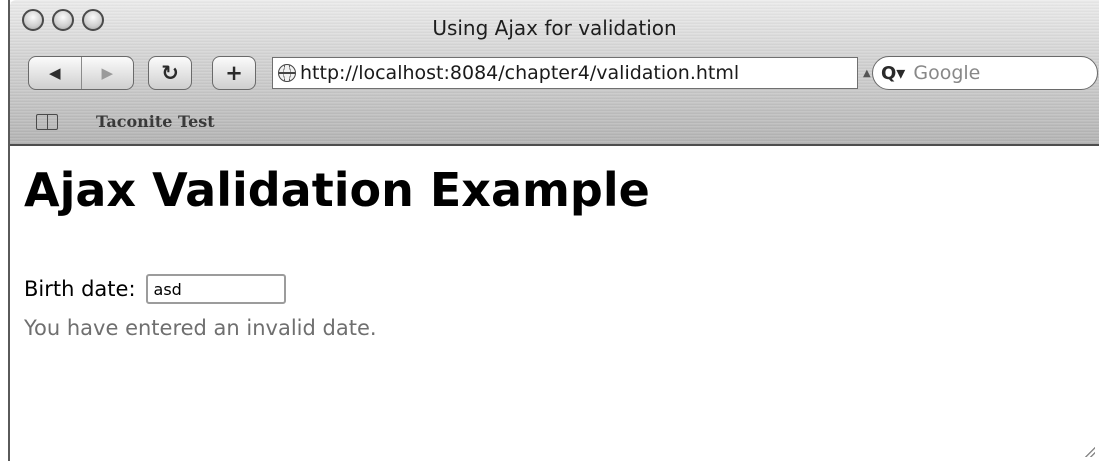  I want to click on forward-button: ▶, so click(107, 73).